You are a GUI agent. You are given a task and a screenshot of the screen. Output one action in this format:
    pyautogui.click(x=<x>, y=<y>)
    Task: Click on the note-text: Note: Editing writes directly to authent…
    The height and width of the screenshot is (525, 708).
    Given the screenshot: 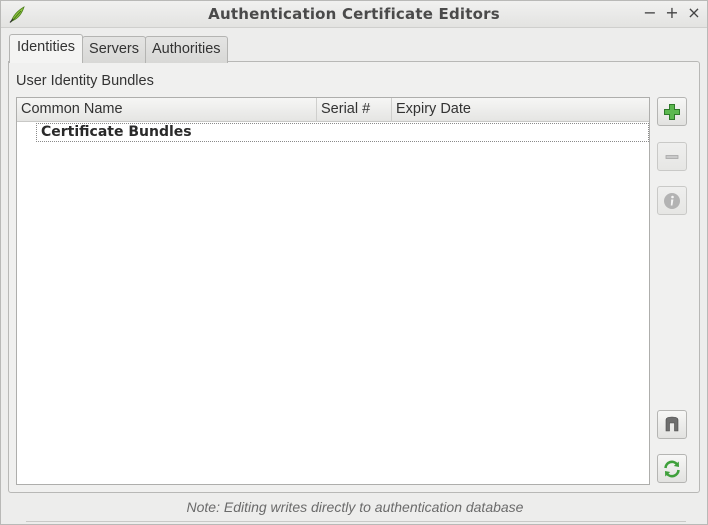 What is the action you would take?
    pyautogui.click(x=355, y=507)
    